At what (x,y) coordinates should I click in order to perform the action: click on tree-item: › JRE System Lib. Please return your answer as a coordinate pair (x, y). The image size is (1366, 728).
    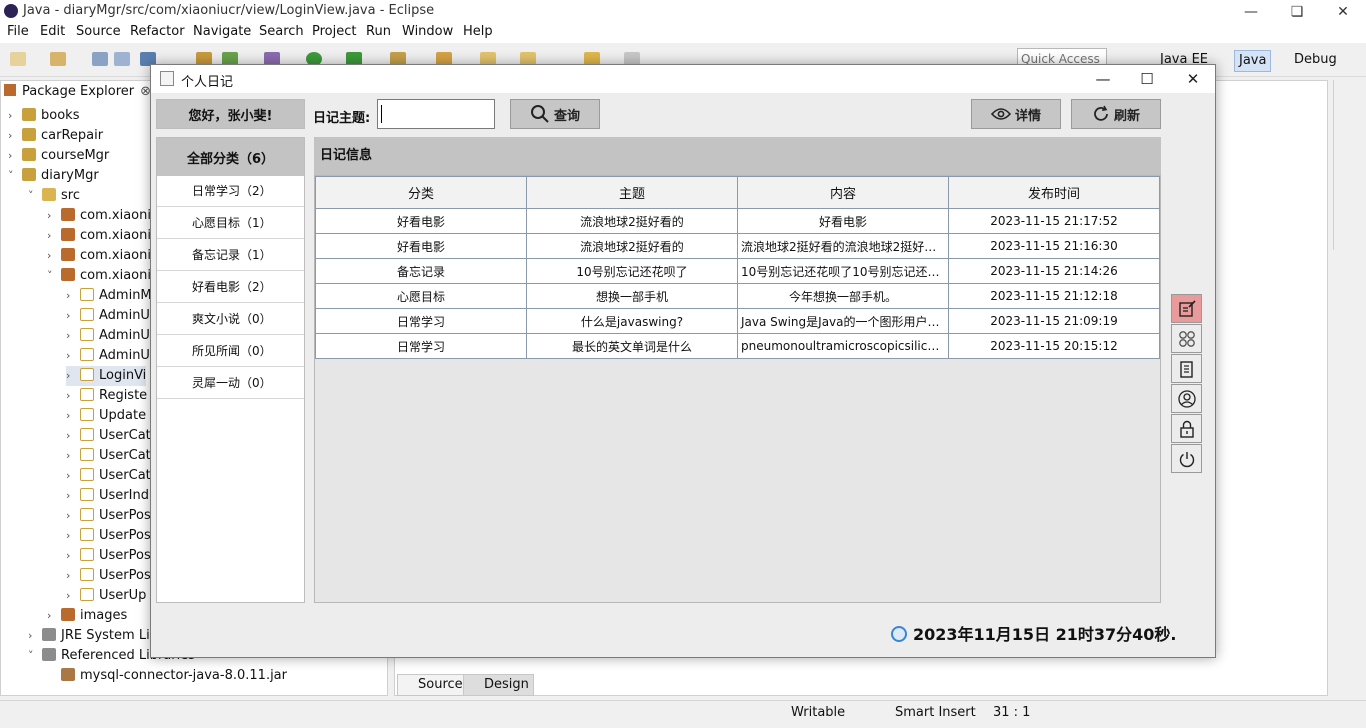
    Looking at the image, I should click on (93, 636).